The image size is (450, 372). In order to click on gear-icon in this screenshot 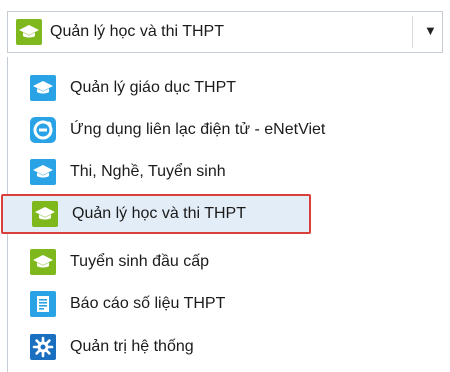, I will do `click(43, 347)`.